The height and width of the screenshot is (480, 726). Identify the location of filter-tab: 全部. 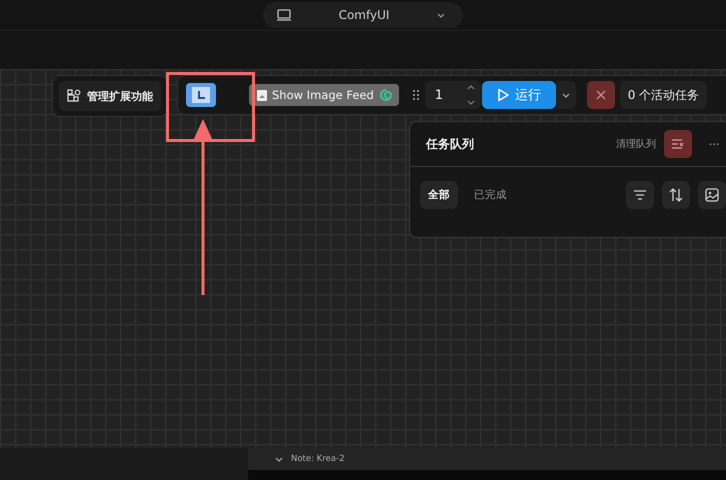
(439, 195).